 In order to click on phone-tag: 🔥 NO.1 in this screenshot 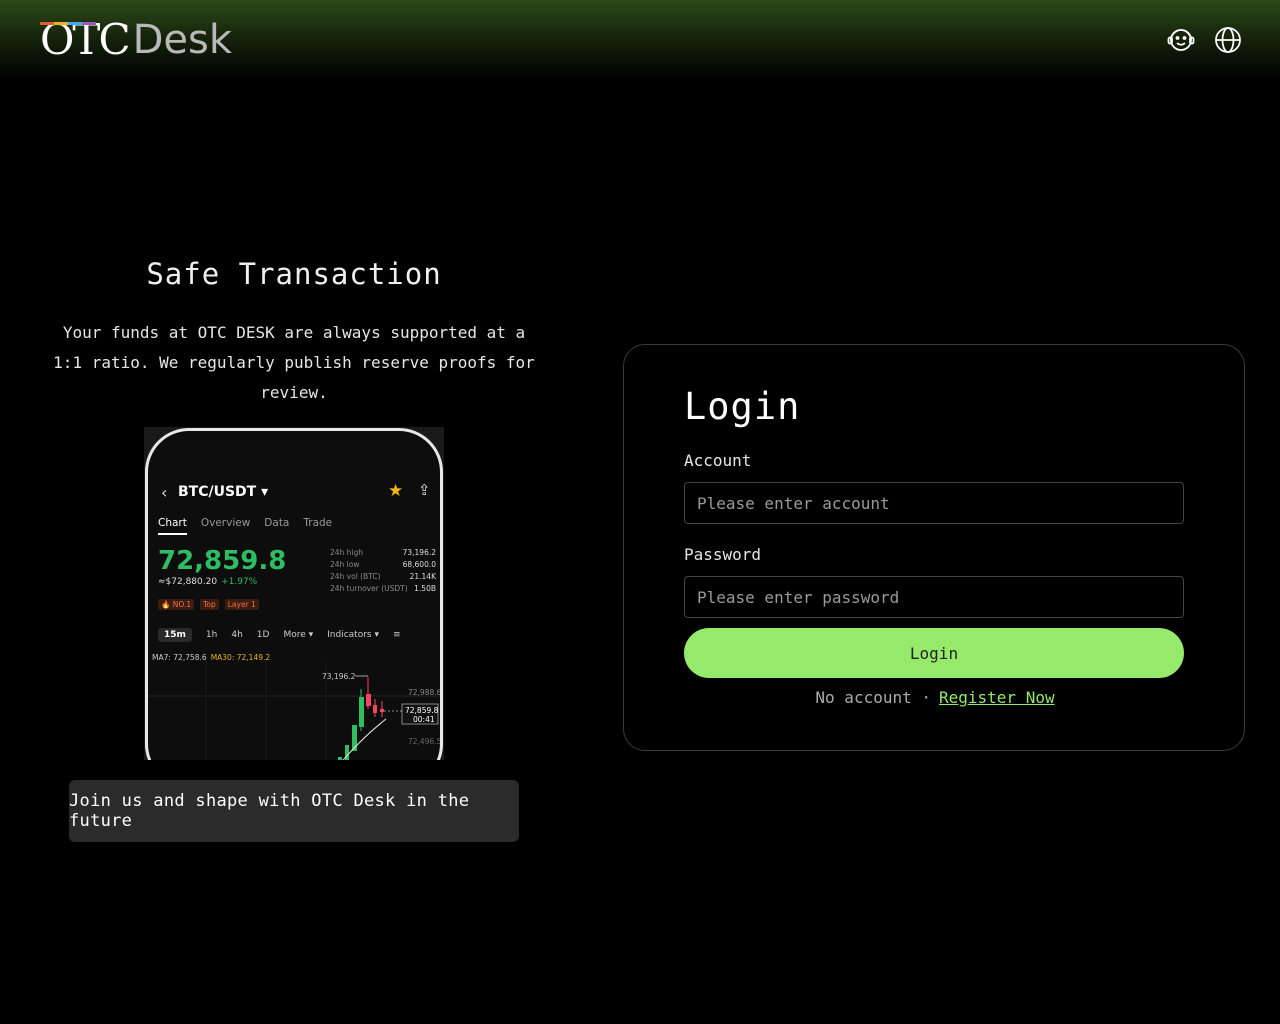, I will do `click(176, 604)`.